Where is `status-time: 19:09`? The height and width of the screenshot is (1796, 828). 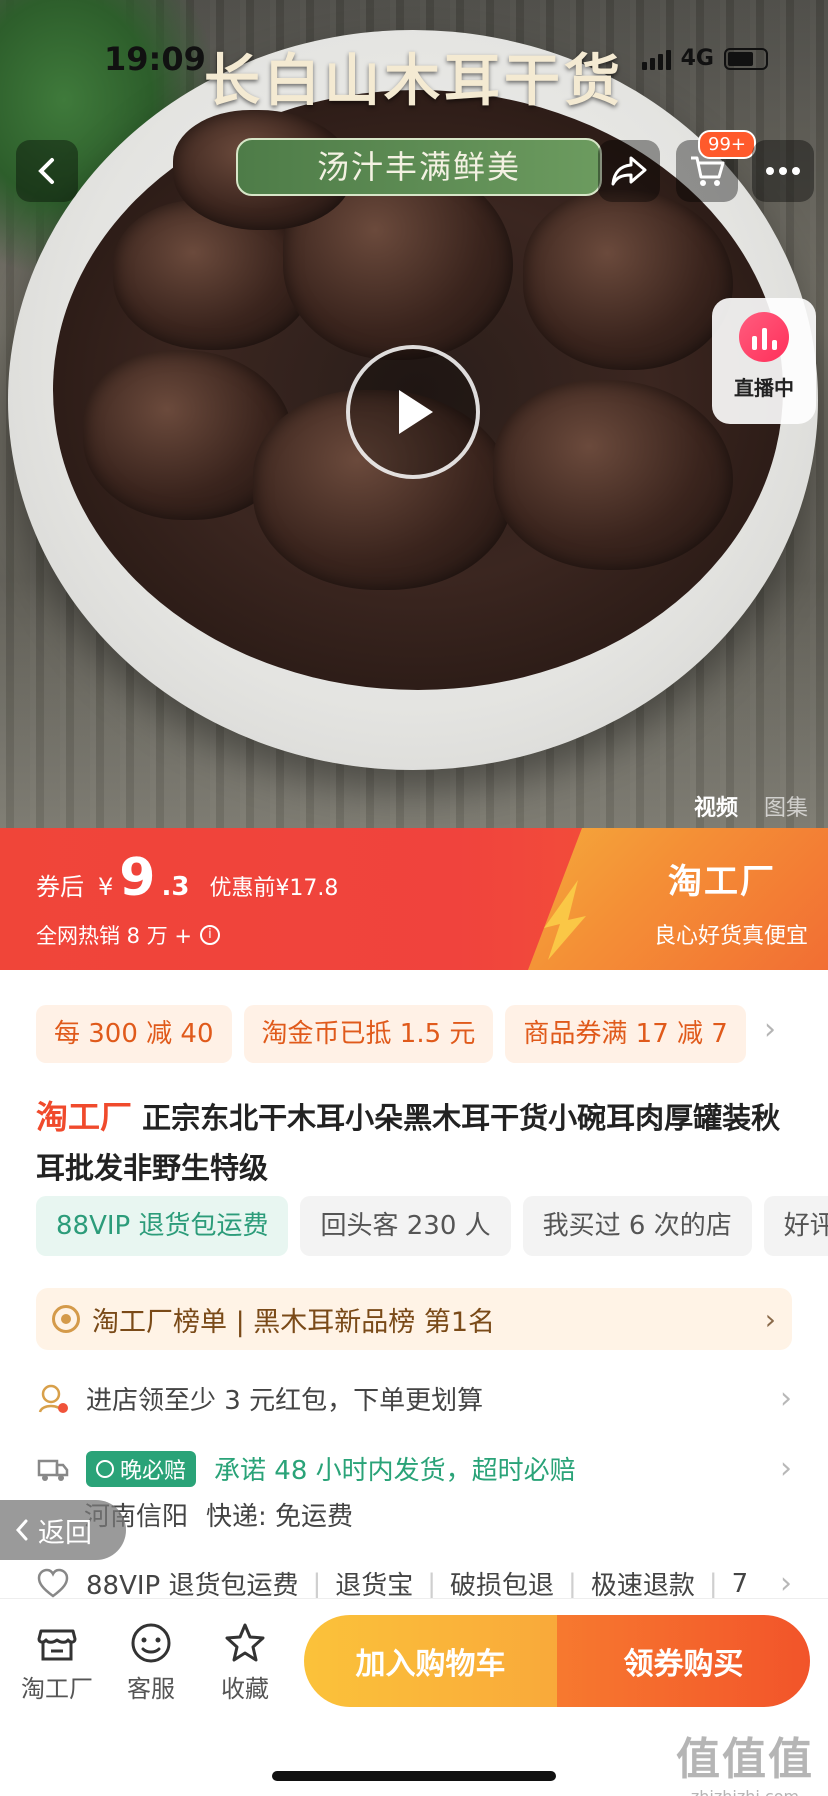
status-time: 19:09 is located at coordinates (155, 59).